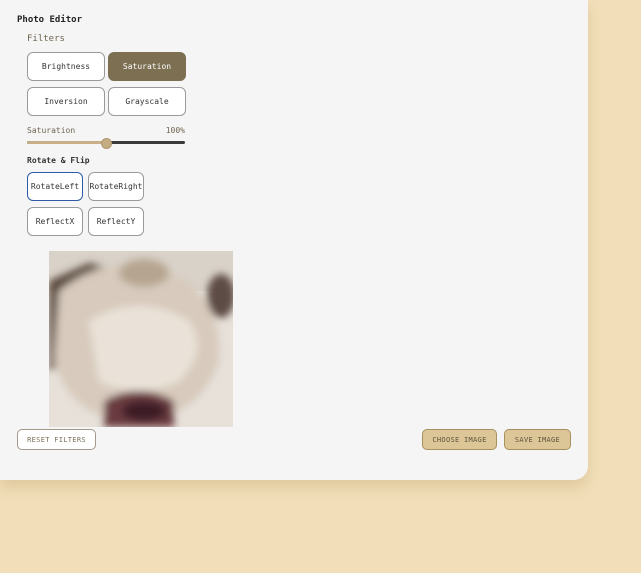 Image resolution: width=641 pixels, height=573 pixels. I want to click on reset-filters-button: RESET FILTERS, so click(56, 439).